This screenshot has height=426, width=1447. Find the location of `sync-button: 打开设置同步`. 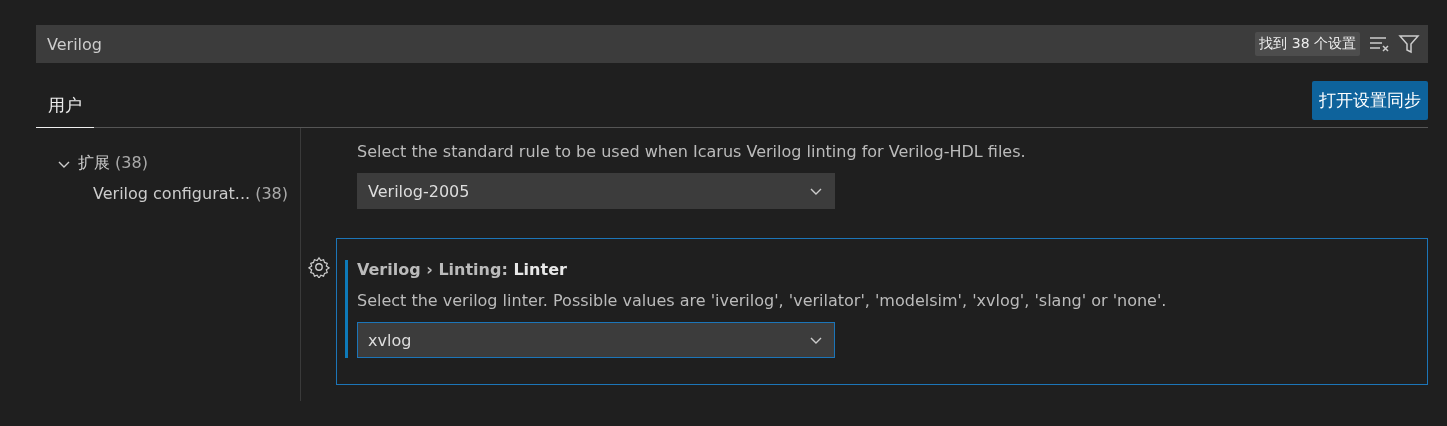

sync-button: 打开设置同步 is located at coordinates (1370, 100).